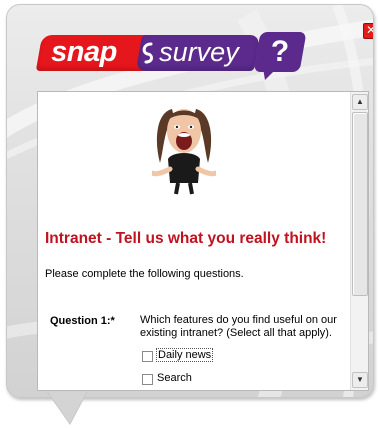  What do you see at coordinates (147, 356) in the screenshot?
I see `checkbox-daily-news` at bounding box center [147, 356].